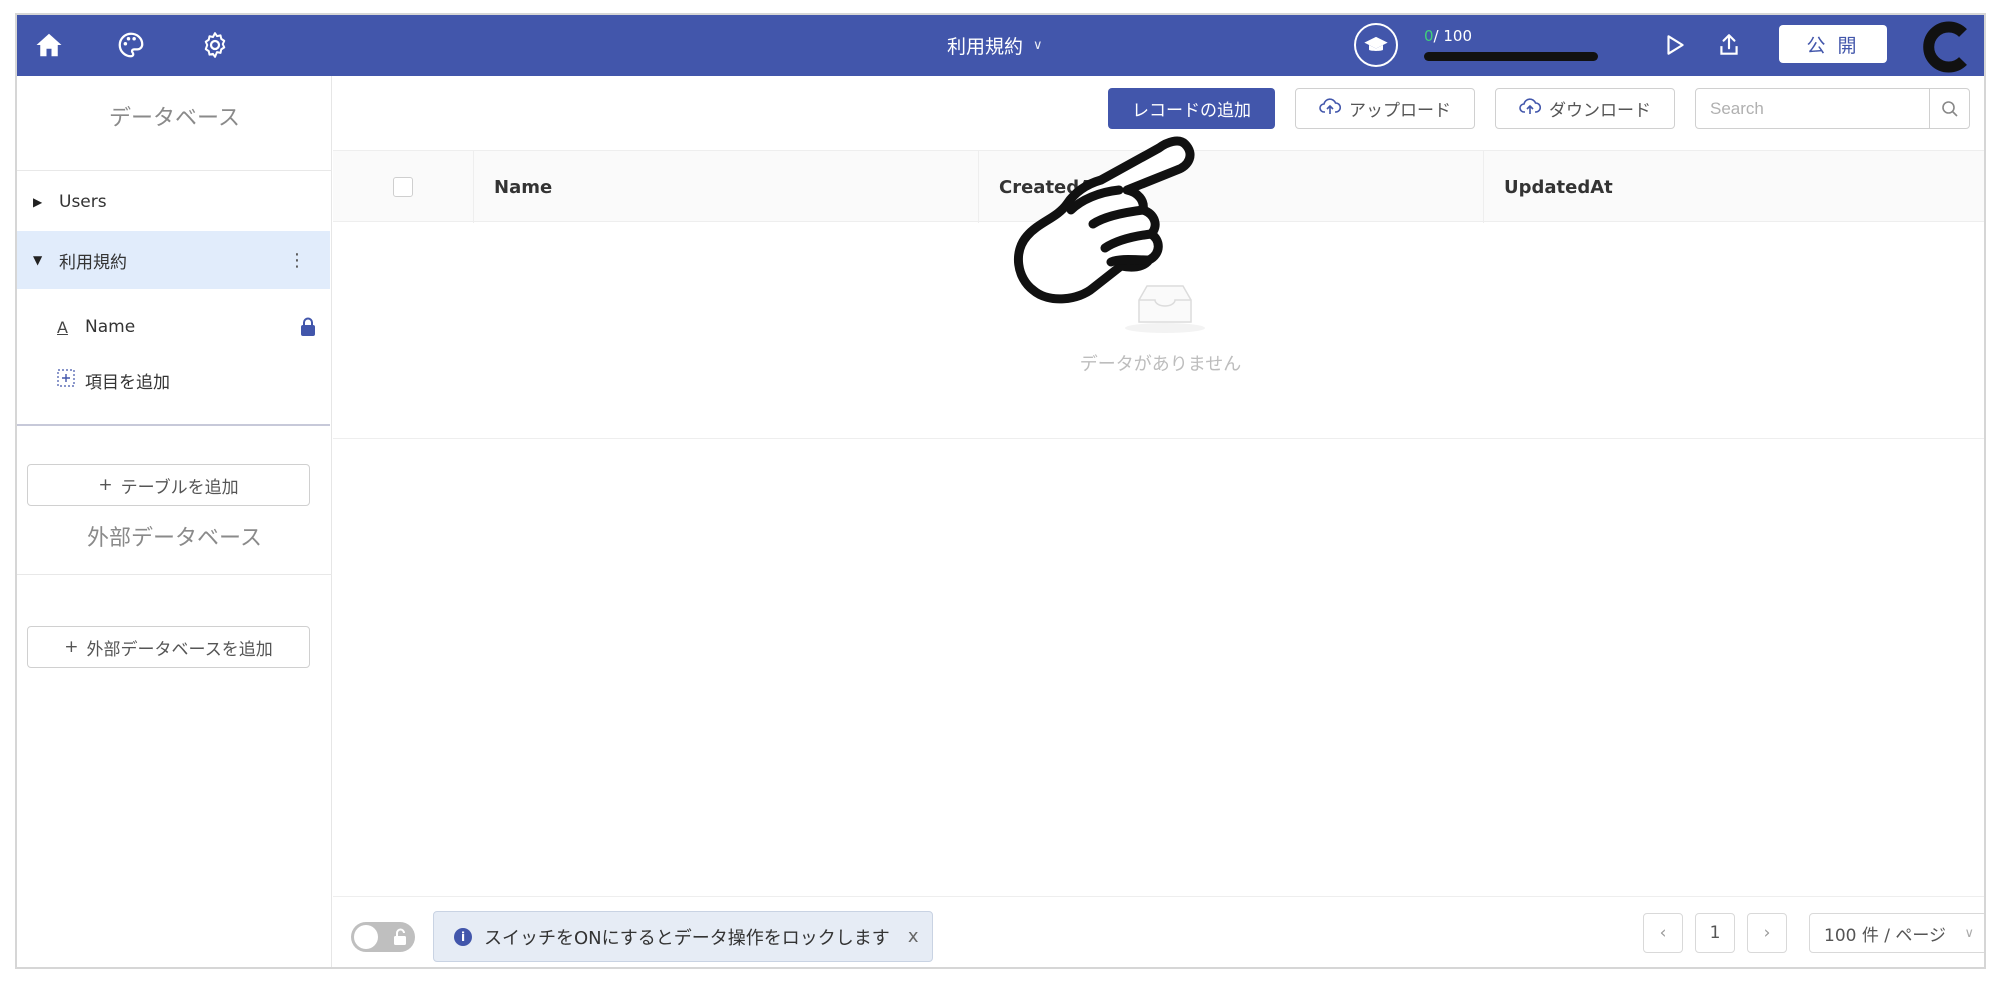 Image resolution: width=2000 pixels, height=982 pixels. What do you see at coordinates (1675, 45) in the screenshot?
I see `play-icon` at bounding box center [1675, 45].